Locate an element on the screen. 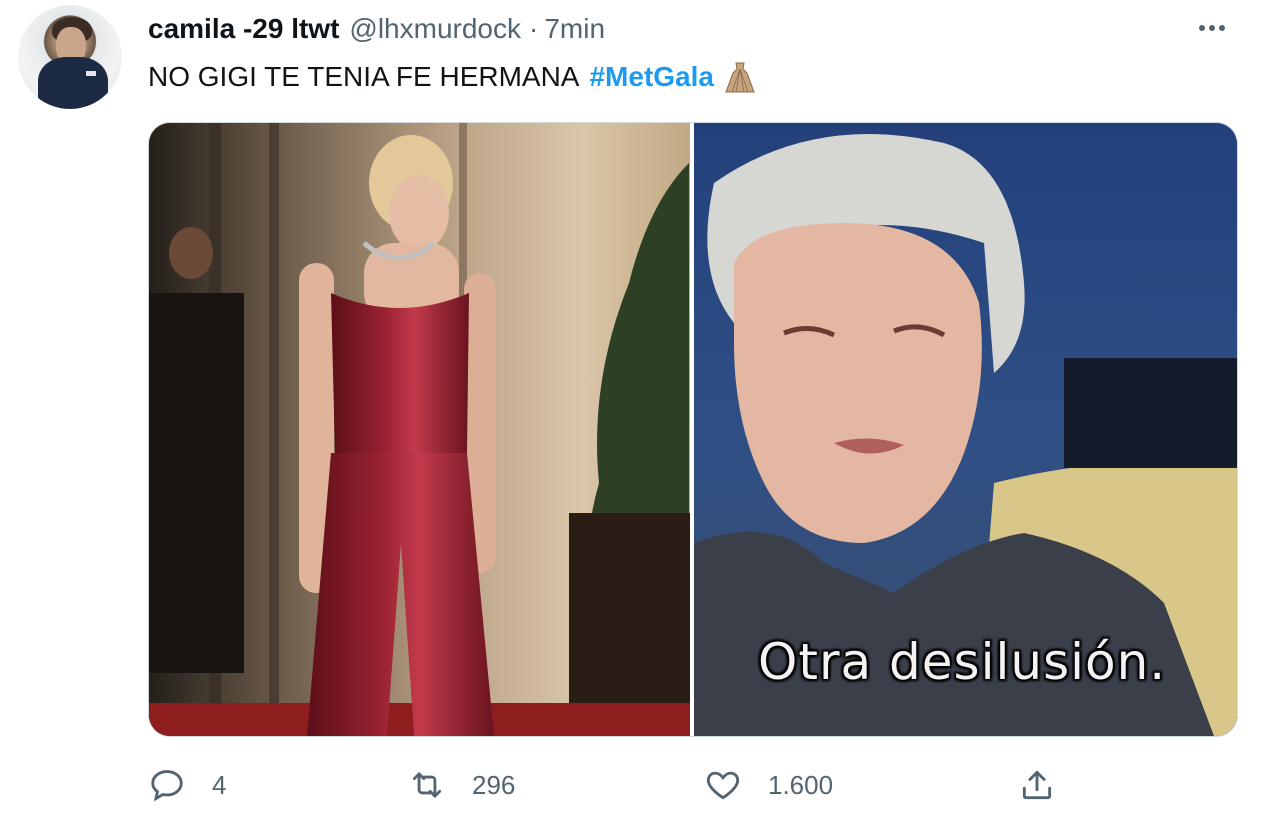 This screenshot has height=826, width=1280. timestamp-link: 7min is located at coordinates (574, 29).